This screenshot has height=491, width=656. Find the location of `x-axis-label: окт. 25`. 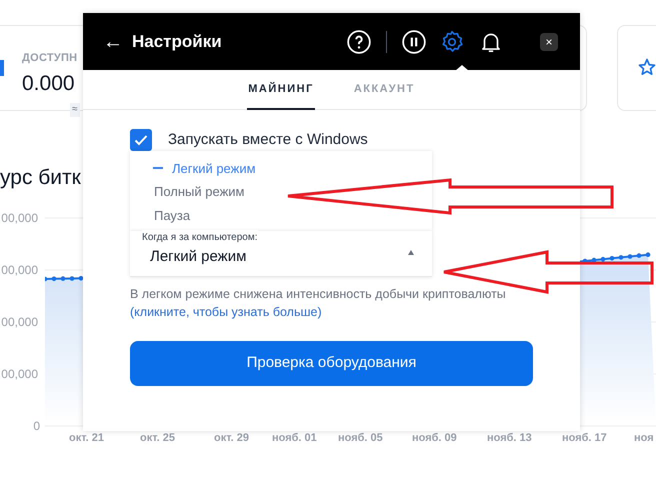

x-axis-label: окт. 25 is located at coordinates (157, 438).